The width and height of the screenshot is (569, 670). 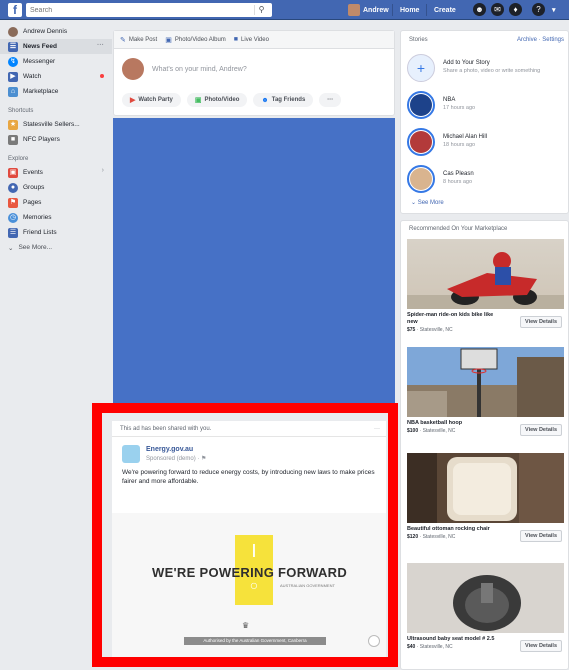 What do you see at coordinates (199, 69) in the screenshot?
I see `composer-input: What's on your mind, Andrew?` at bounding box center [199, 69].